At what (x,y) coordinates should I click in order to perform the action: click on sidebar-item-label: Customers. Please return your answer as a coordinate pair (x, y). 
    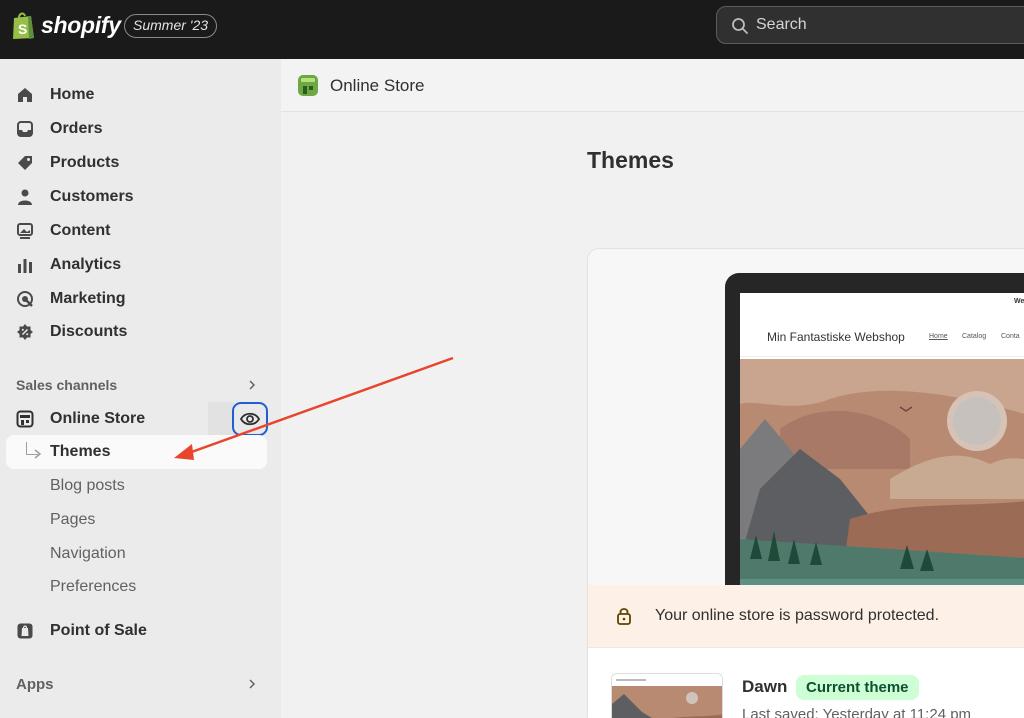
    Looking at the image, I should click on (92, 196).